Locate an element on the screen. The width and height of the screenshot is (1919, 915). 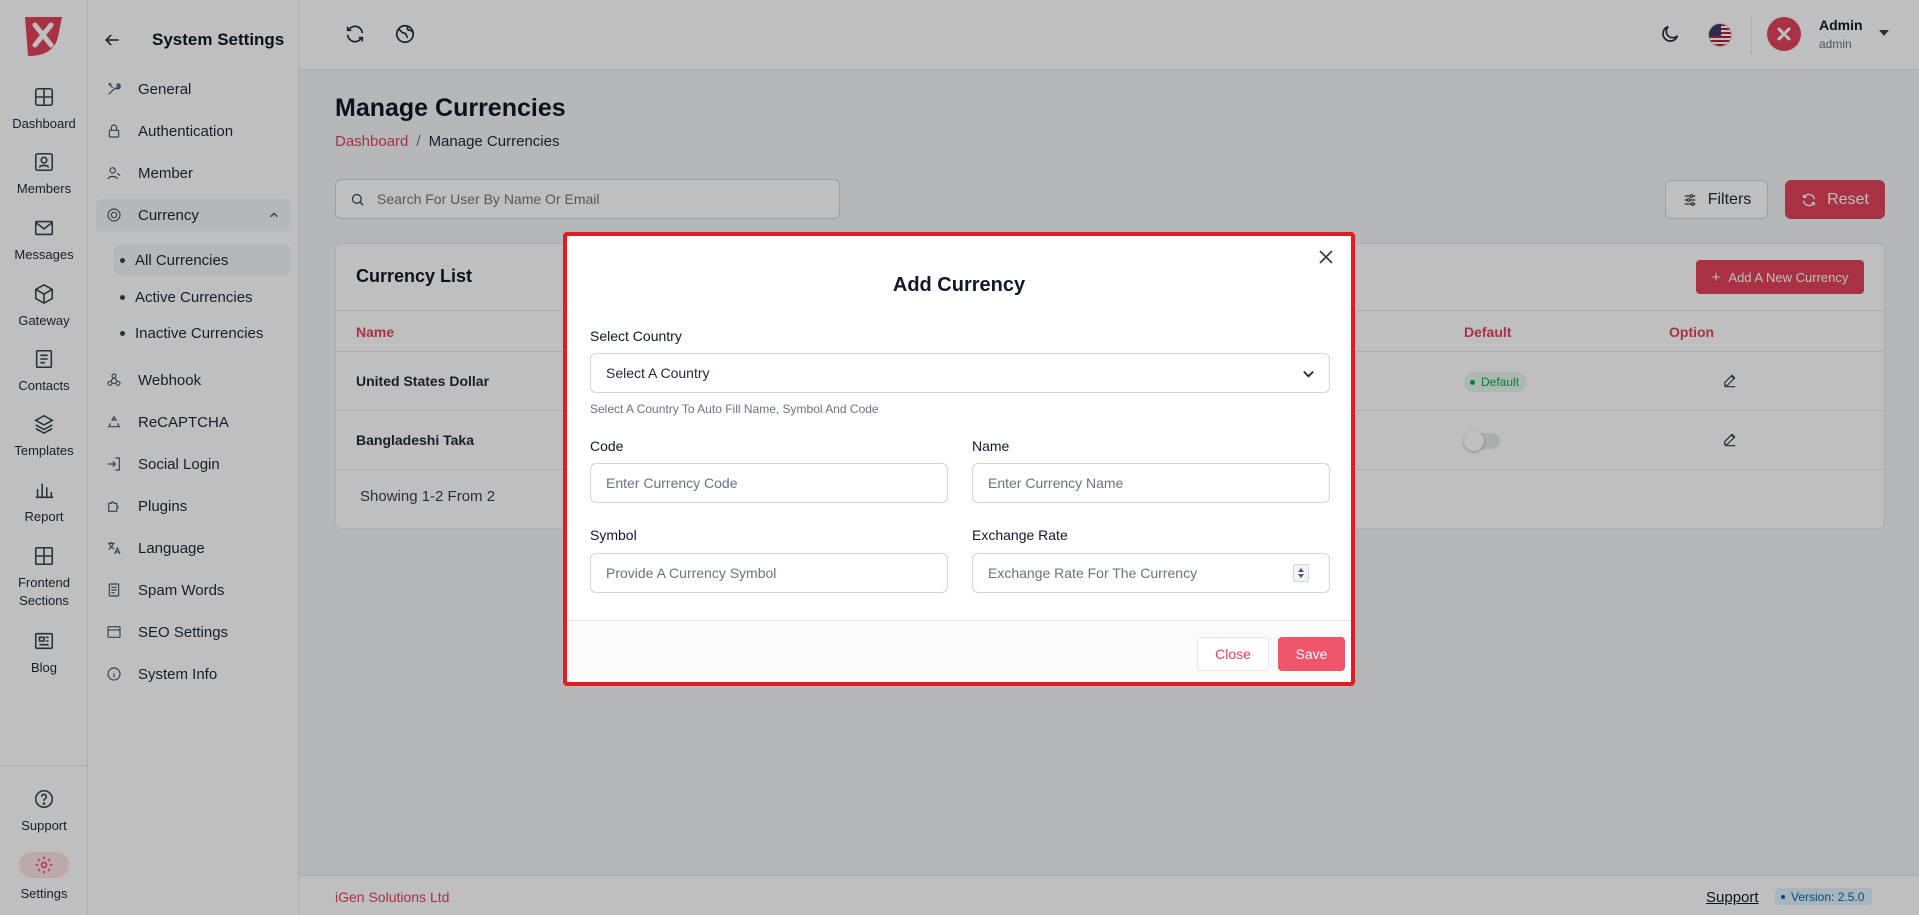
select-country-label: Select Country is located at coordinates (636, 336).